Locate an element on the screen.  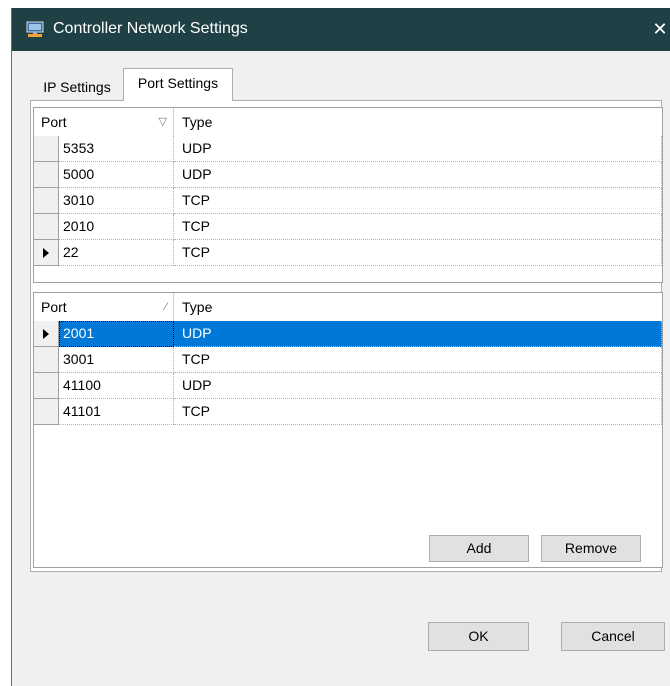
table-row: 41100 UDP is located at coordinates (348, 386).